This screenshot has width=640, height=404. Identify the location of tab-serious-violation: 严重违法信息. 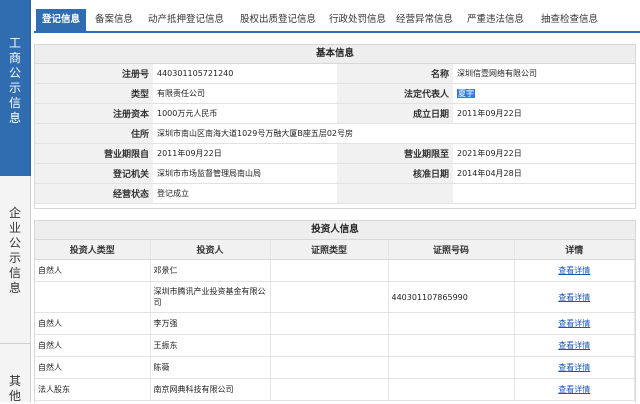
(495, 20).